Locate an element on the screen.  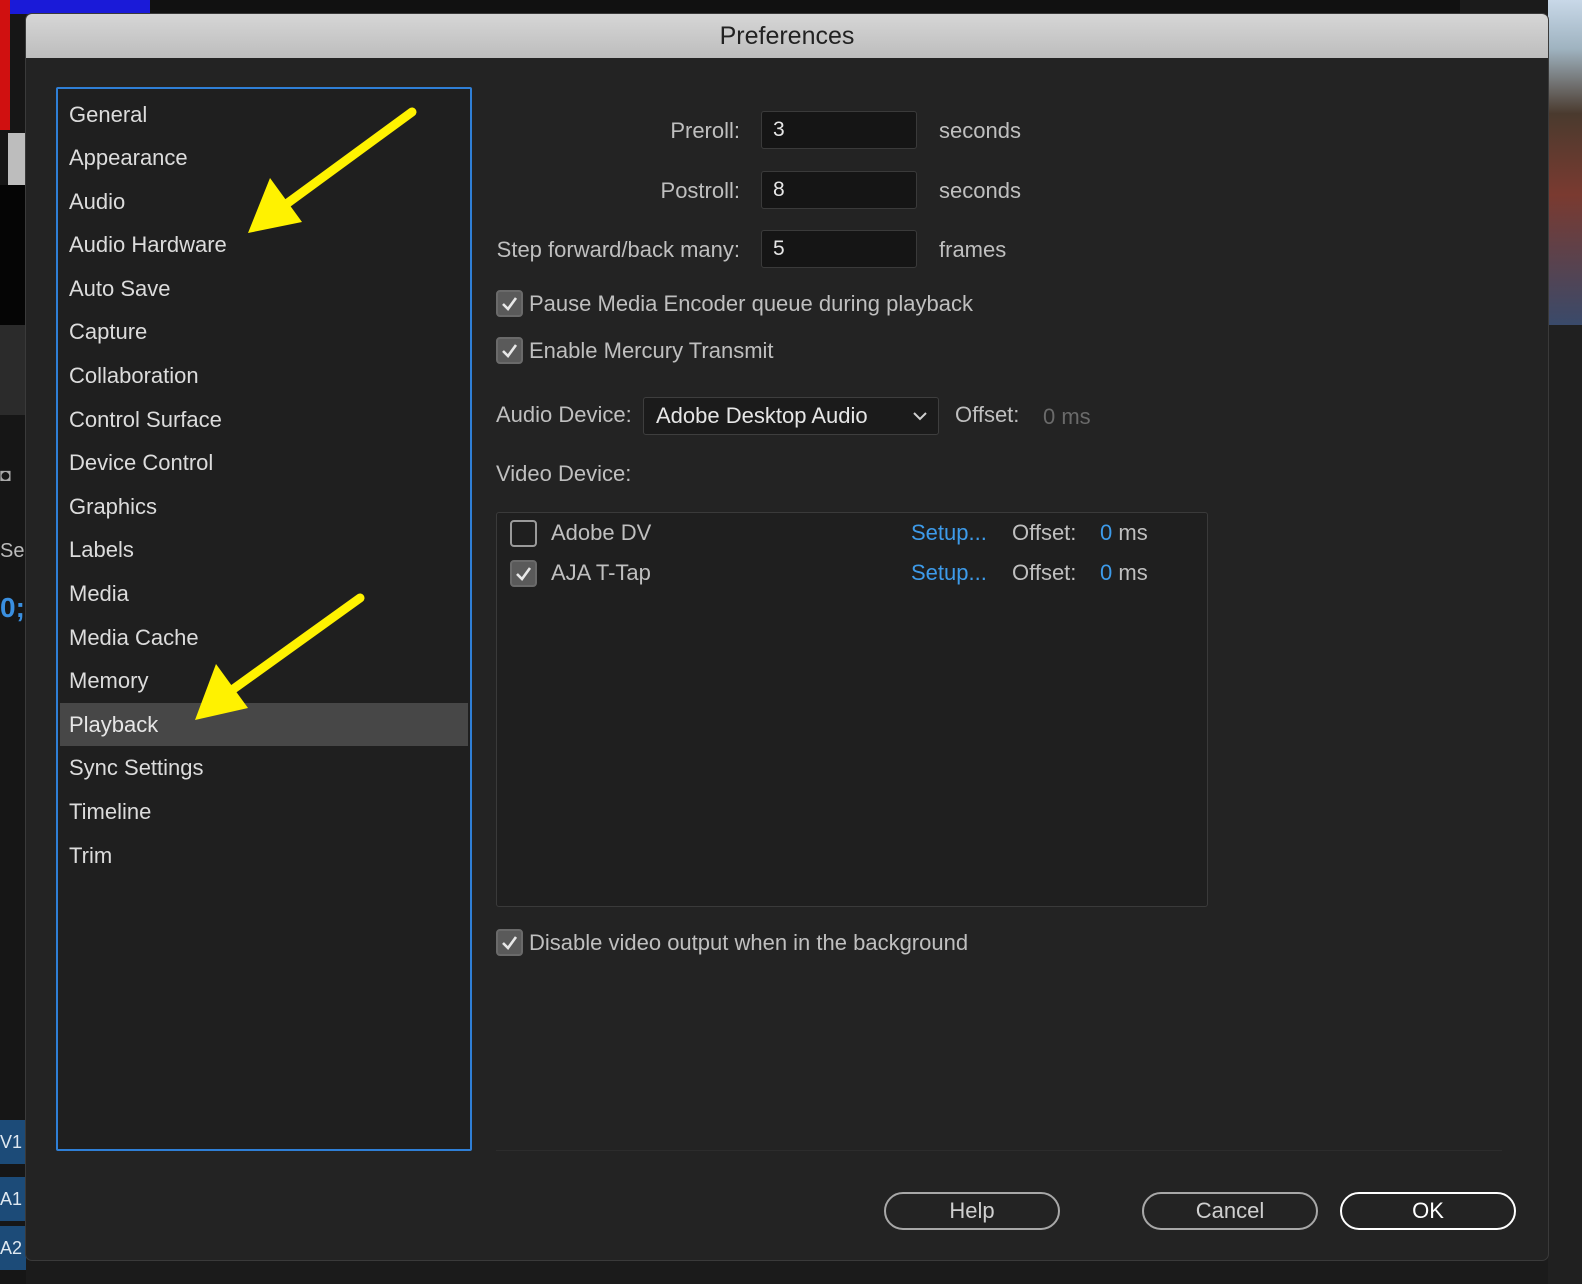
sidebar-item-timeline: Timeline is located at coordinates (264, 811).